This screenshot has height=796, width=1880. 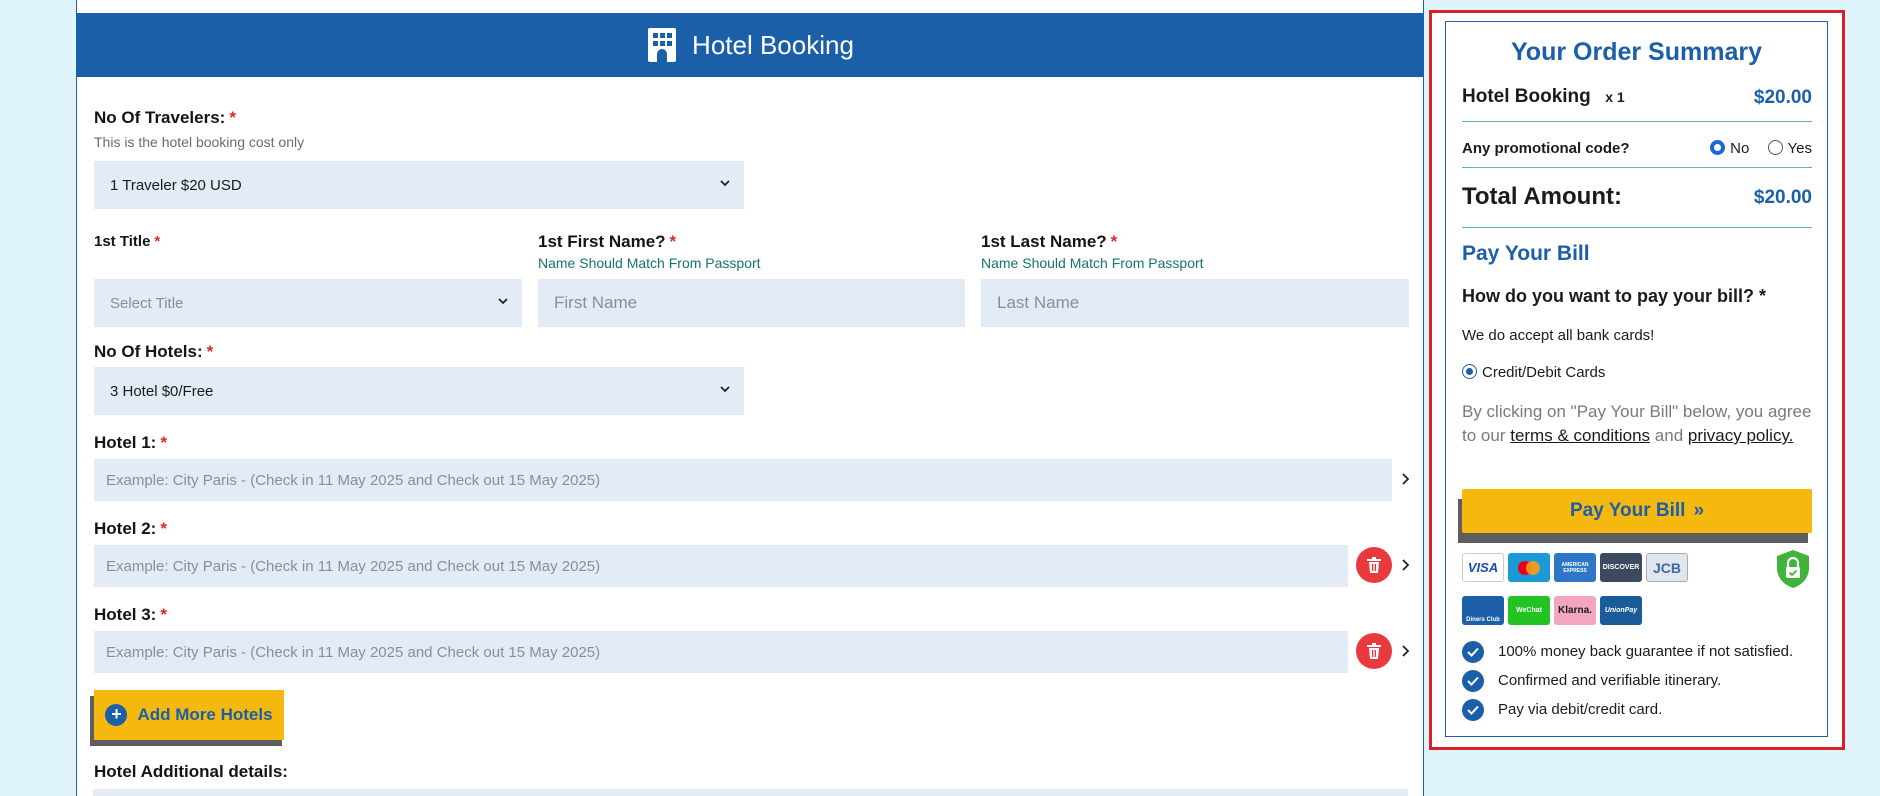 I want to click on total-label: Total Amount:, so click(x=1542, y=196).